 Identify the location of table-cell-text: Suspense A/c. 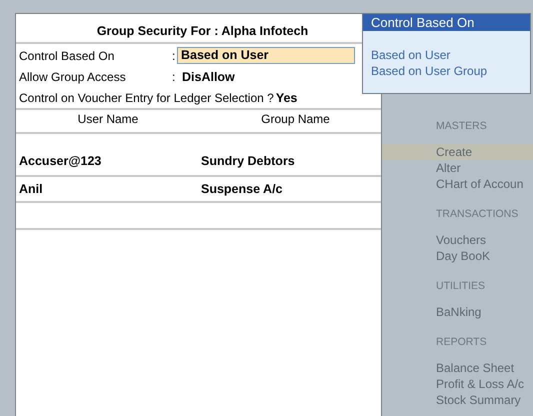
(242, 189).